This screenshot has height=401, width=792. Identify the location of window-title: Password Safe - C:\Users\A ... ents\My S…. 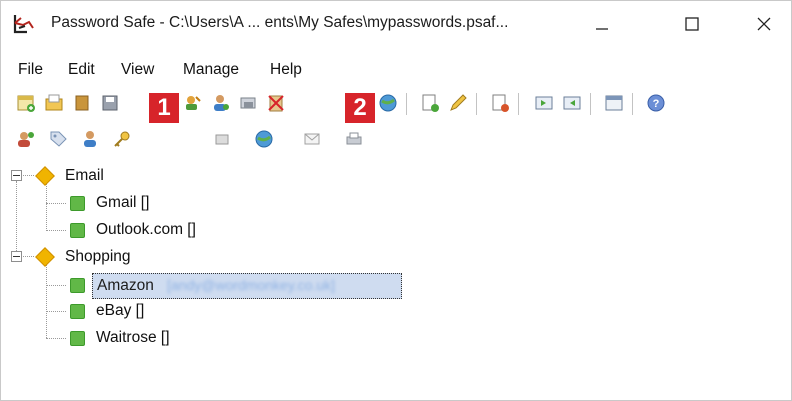
(280, 22).